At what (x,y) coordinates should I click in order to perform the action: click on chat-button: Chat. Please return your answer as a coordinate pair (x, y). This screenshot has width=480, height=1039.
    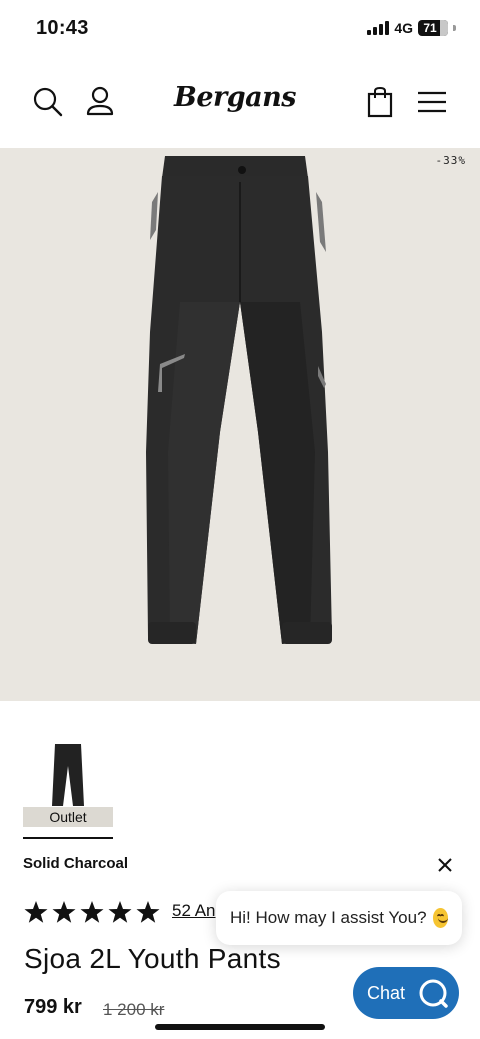
    Looking at the image, I should click on (406, 993).